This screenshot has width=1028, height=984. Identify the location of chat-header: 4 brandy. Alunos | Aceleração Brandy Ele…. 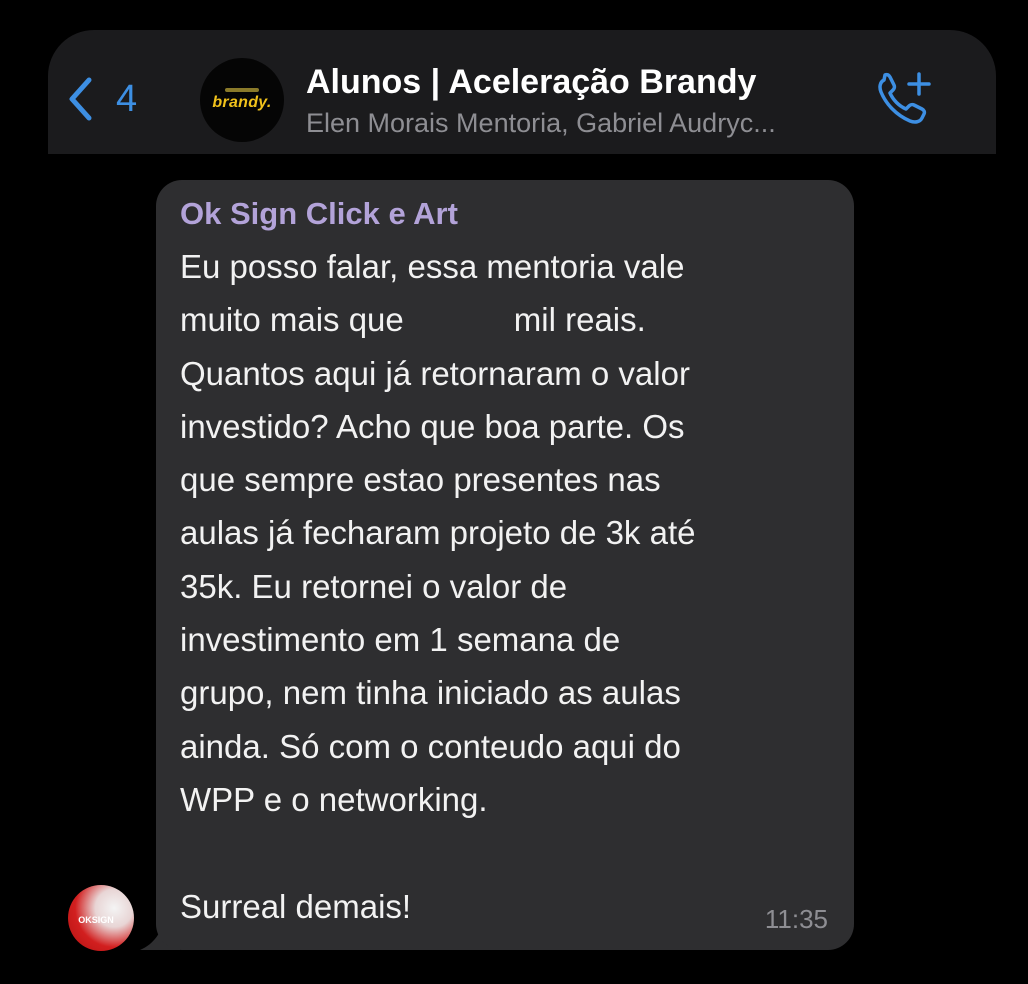
(522, 92).